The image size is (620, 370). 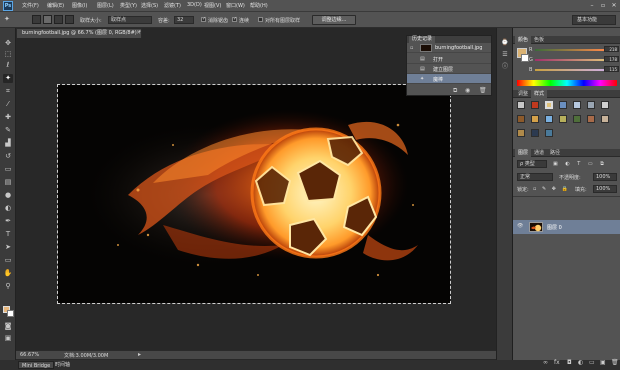 What do you see at coordinates (520, 226) in the screenshot?
I see `visibility-eye-icon: 👁` at bounding box center [520, 226].